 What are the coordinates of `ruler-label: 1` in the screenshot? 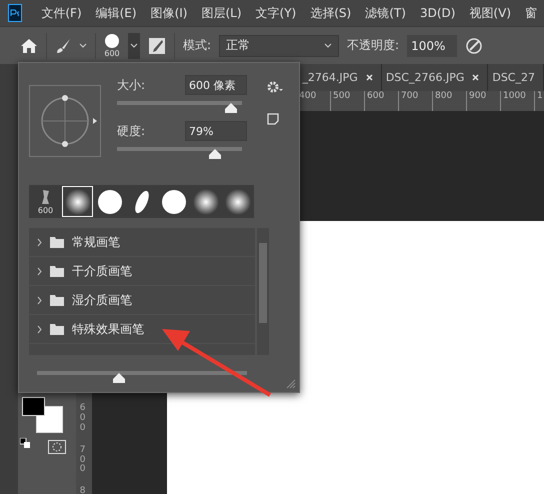 It's located at (539, 101).